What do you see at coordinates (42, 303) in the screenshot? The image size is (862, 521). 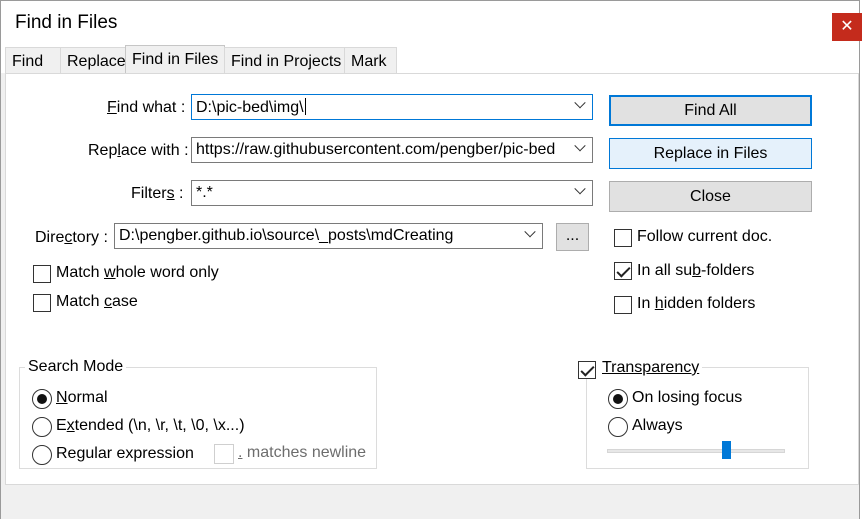 I see `match-case-checkbox` at bounding box center [42, 303].